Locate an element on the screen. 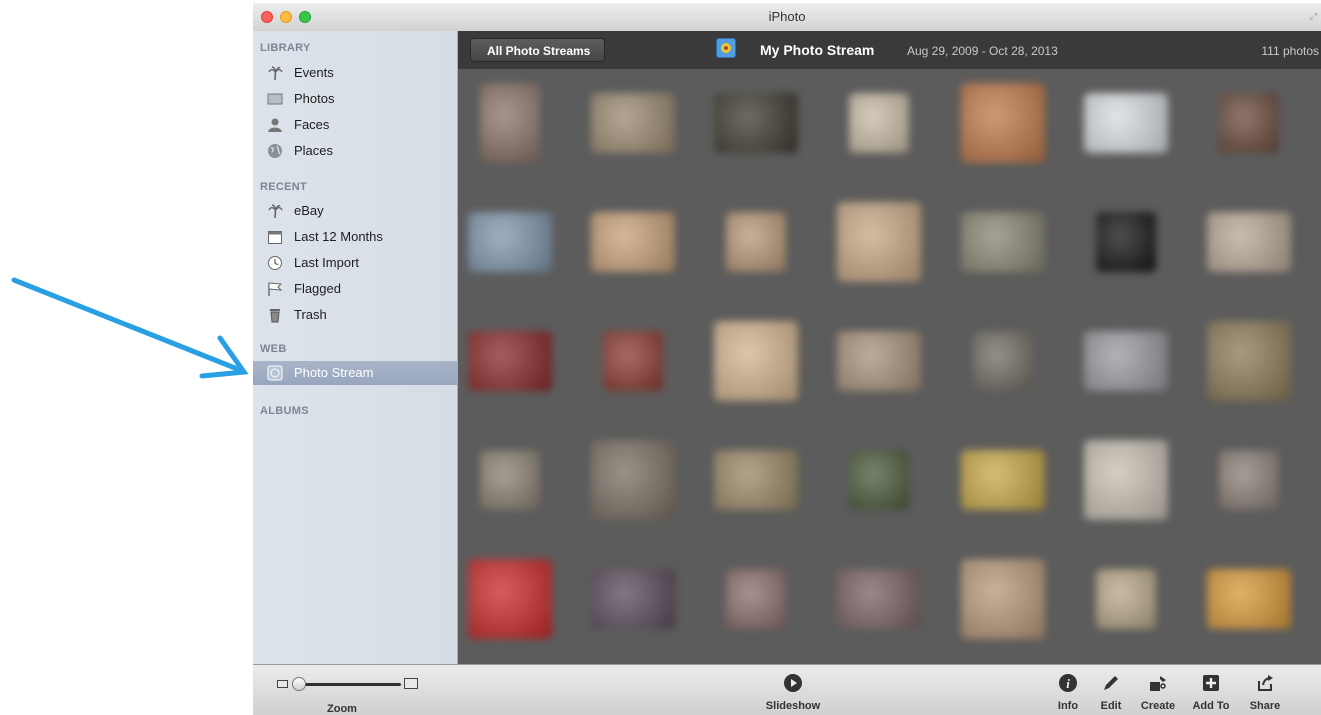  sidebar-item-last-12-months: Last 12 Months is located at coordinates (355, 237).